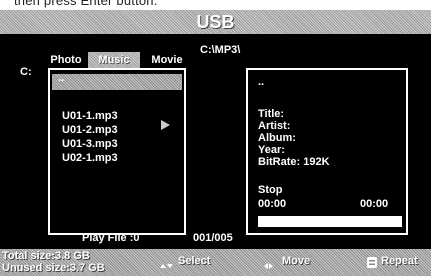  Describe the element at coordinates (90, 130) in the screenshot. I see `file-item-u01-2: U01-2.mp3` at that location.